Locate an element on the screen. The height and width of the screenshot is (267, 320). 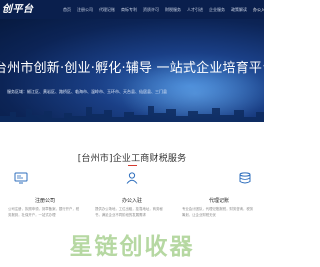
site-logo: 创平台 is located at coordinates (17, 9).